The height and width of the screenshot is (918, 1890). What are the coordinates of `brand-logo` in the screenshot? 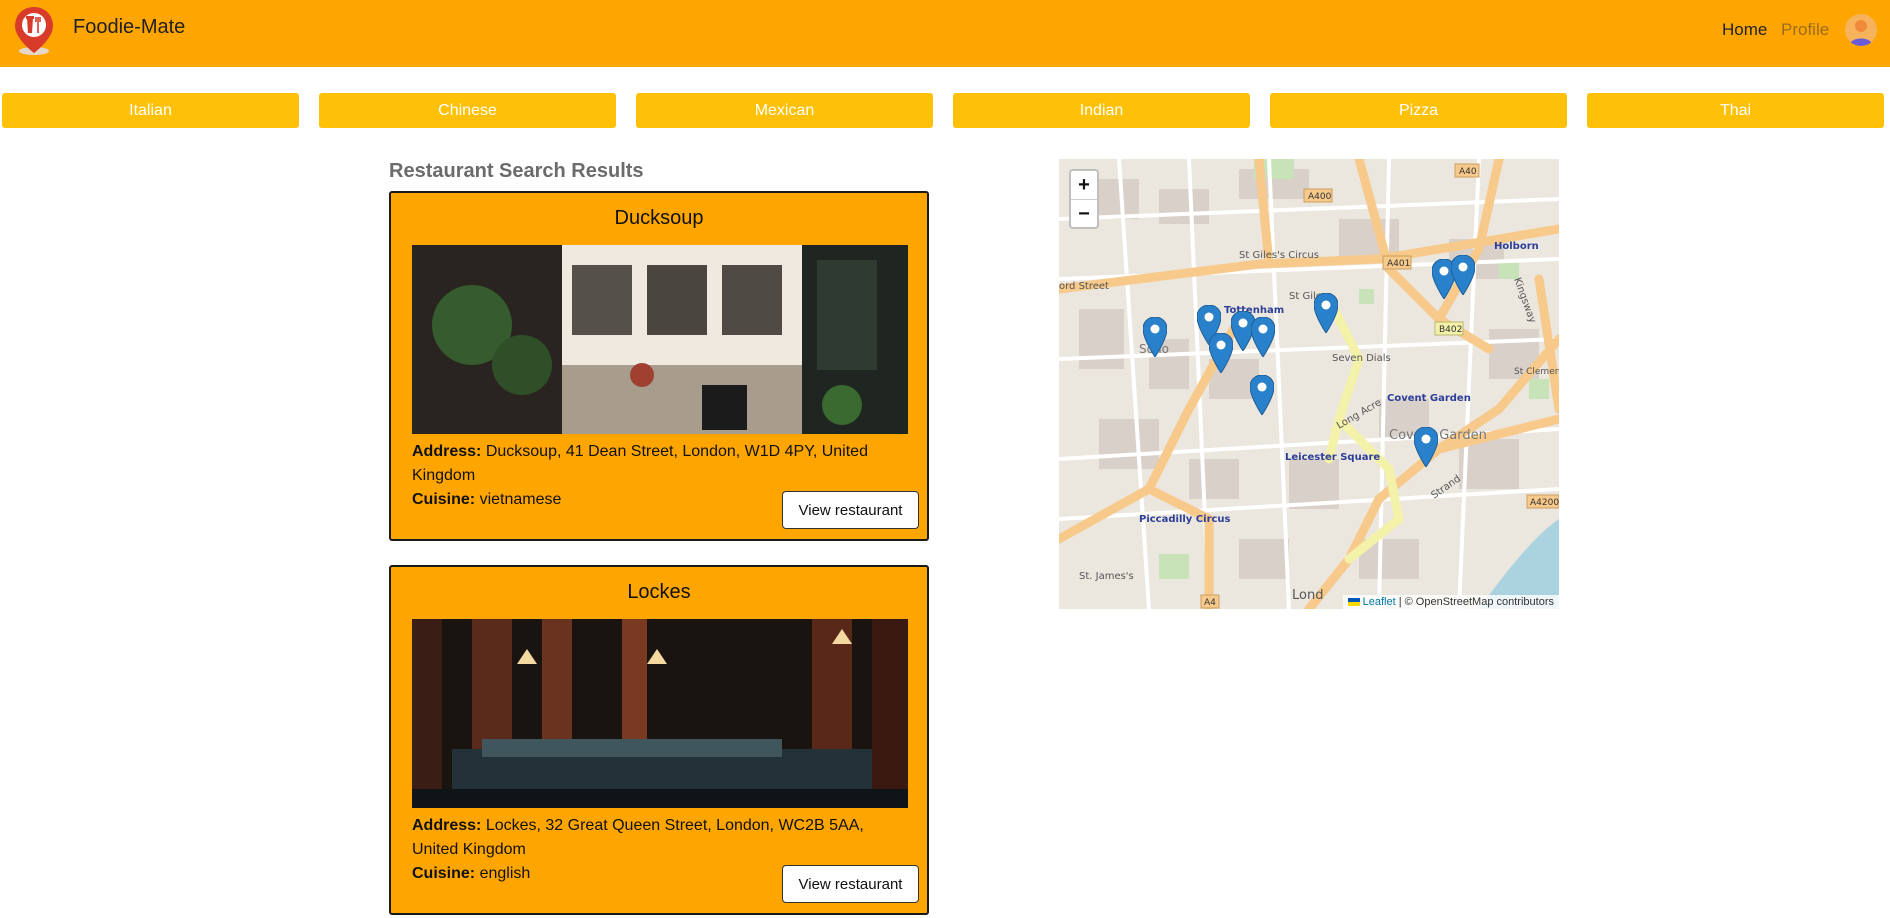 It's located at (34, 31).